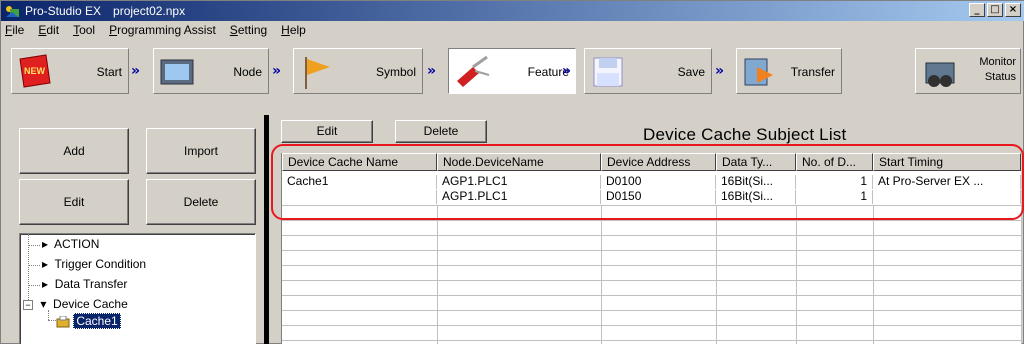 The image size is (1024, 344). I want to click on feature-button: Feature, so click(512, 71).